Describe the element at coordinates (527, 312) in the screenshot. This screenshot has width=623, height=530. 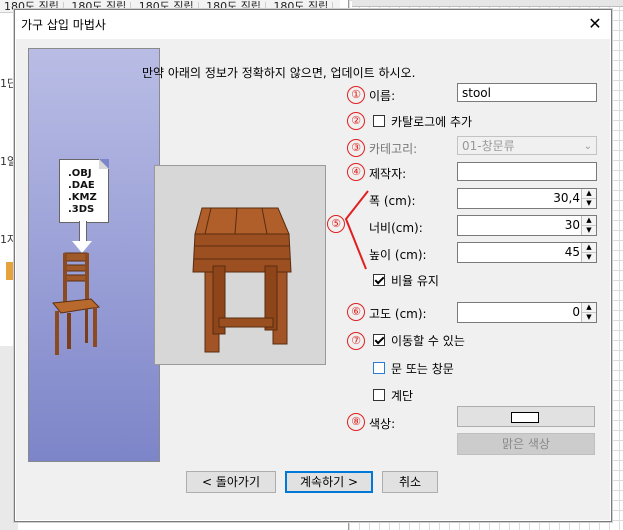
I see `elevation-spinner: 0 ▲ ▼` at that location.